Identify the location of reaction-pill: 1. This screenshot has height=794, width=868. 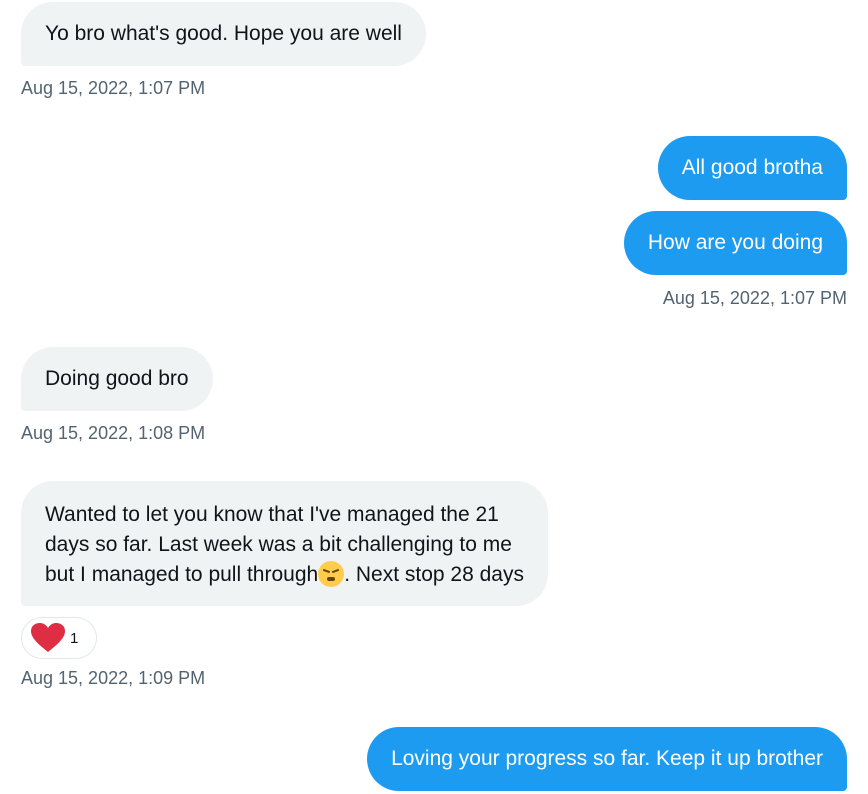
(59, 638).